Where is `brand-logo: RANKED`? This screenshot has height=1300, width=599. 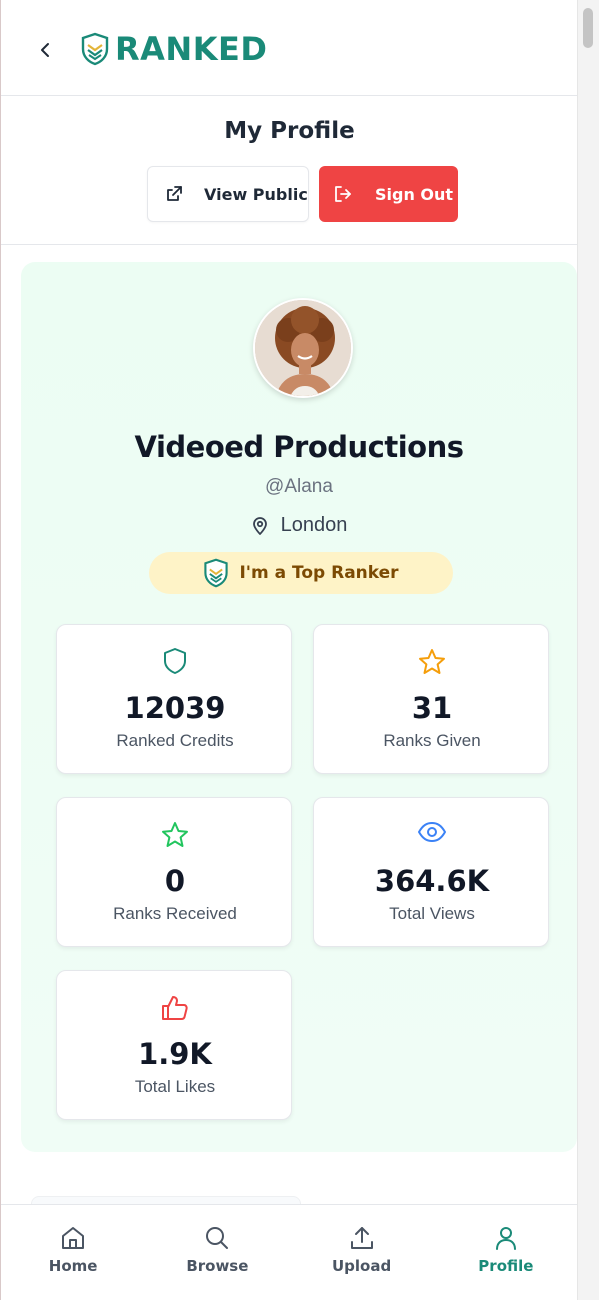
brand-logo: RANKED is located at coordinates (174, 49).